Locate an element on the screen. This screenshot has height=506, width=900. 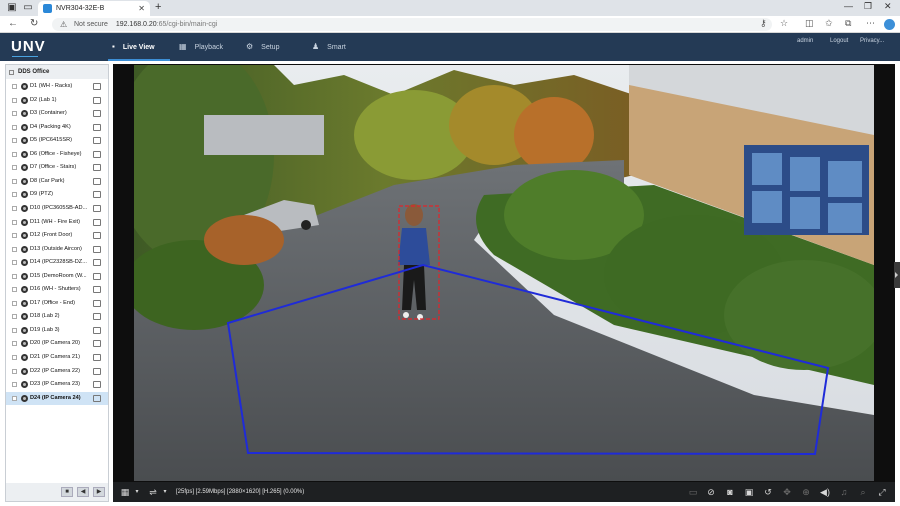
snapshot-icon: ◙ is located at coordinates (730, 492).